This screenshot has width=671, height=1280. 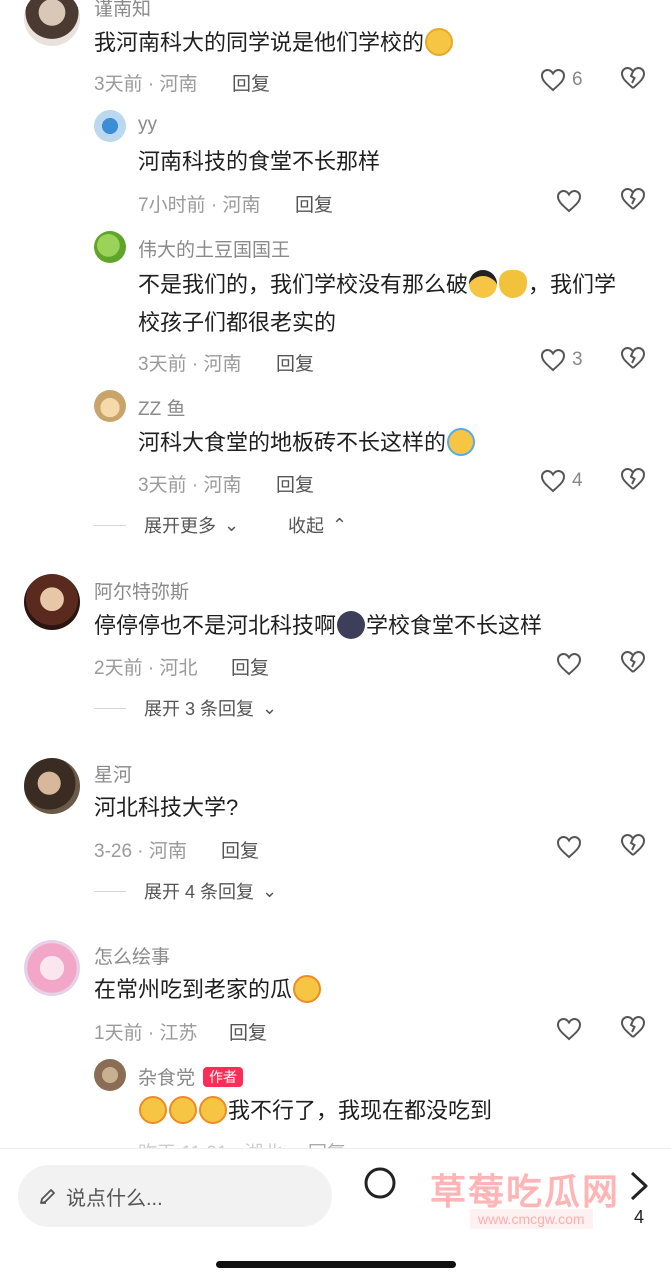 I want to click on comment-author: 谨南知, so click(x=122, y=10).